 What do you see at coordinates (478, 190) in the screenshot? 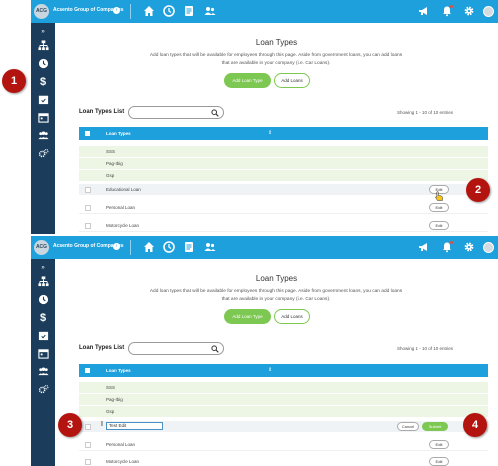
I see `step-marker-2: 2` at bounding box center [478, 190].